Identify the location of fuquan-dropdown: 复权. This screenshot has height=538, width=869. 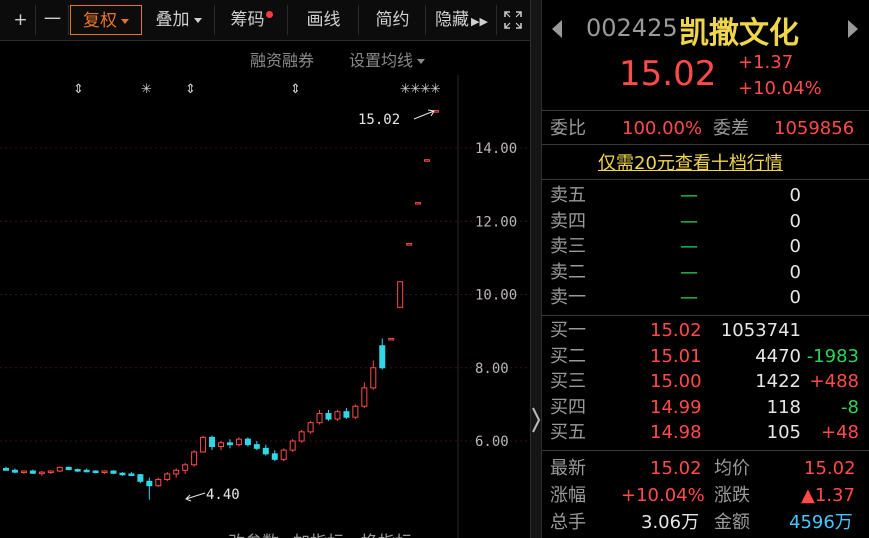
(106, 20).